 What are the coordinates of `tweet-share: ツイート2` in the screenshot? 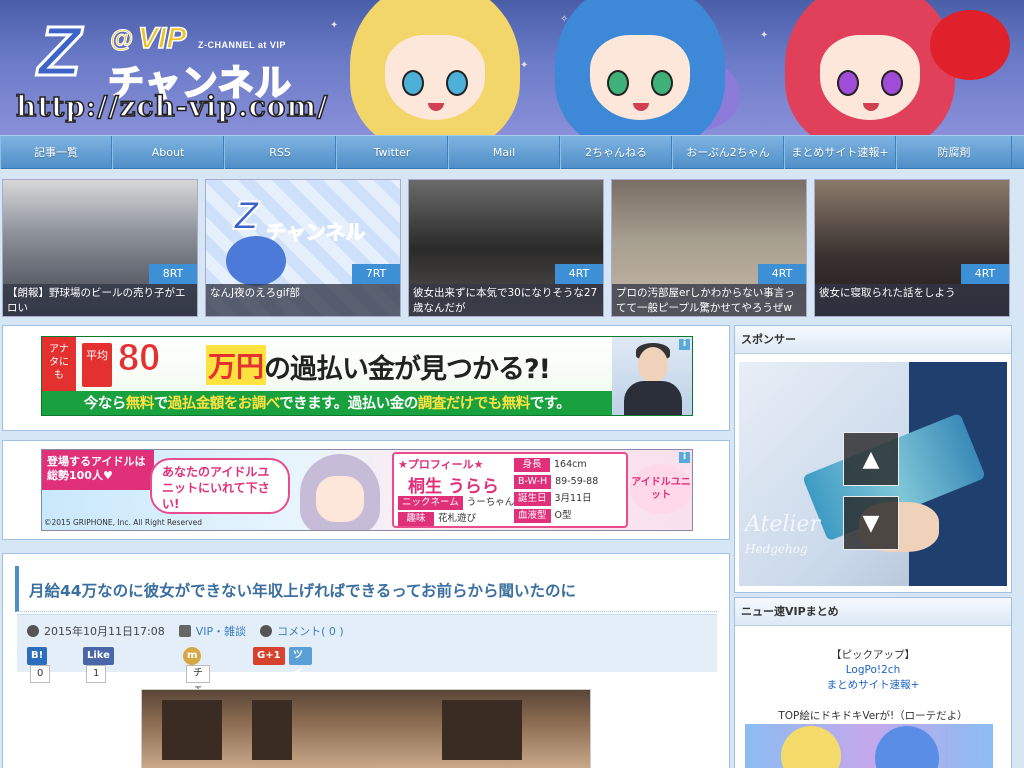 It's located at (301, 692).